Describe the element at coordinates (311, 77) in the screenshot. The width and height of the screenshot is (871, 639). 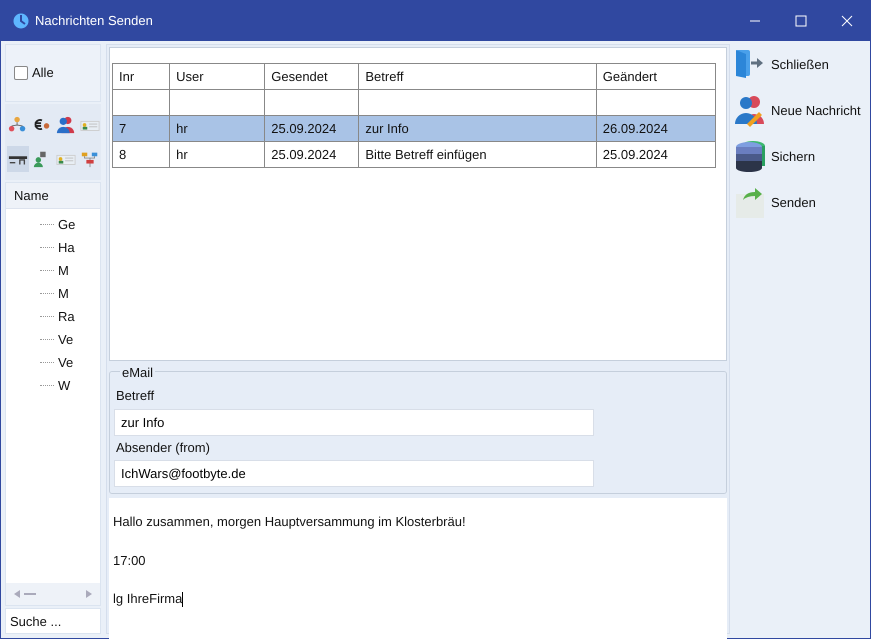
I see `column-header: Gesendet` at that location.